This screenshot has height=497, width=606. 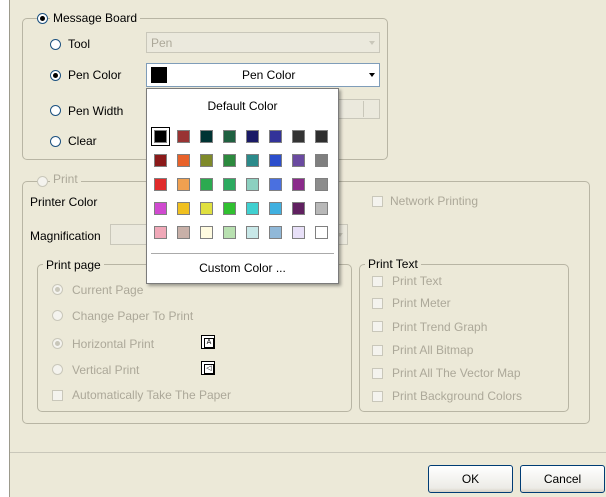 What do you see at coordinates (242, 106) in the screenshot?
I see `default-color-option: Default Color` at bounding box center [242, 106].